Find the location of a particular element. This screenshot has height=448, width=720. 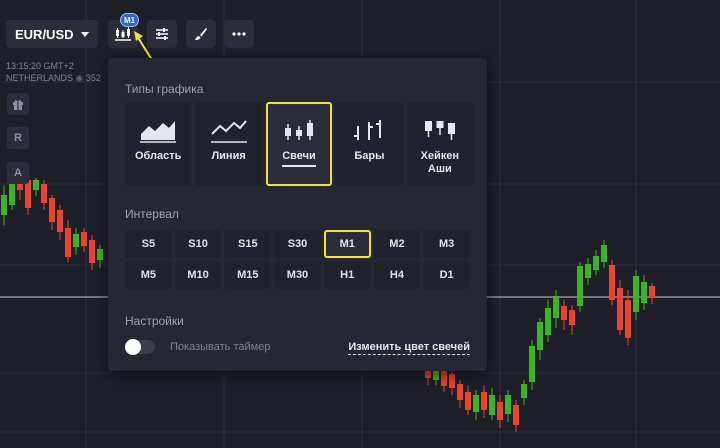

chart-types-title: Типы графика is located at coordinates (164, 89).